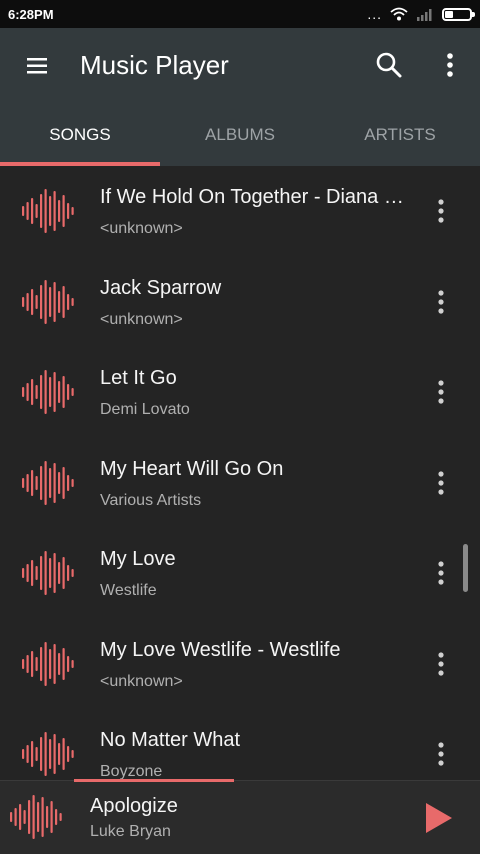 The height and width of the screenshot is (854, 480). What do you see at coordinates (128, 590) in the screenshot?
I see `song-artist: Westlife` at bounding box center [128, 590].